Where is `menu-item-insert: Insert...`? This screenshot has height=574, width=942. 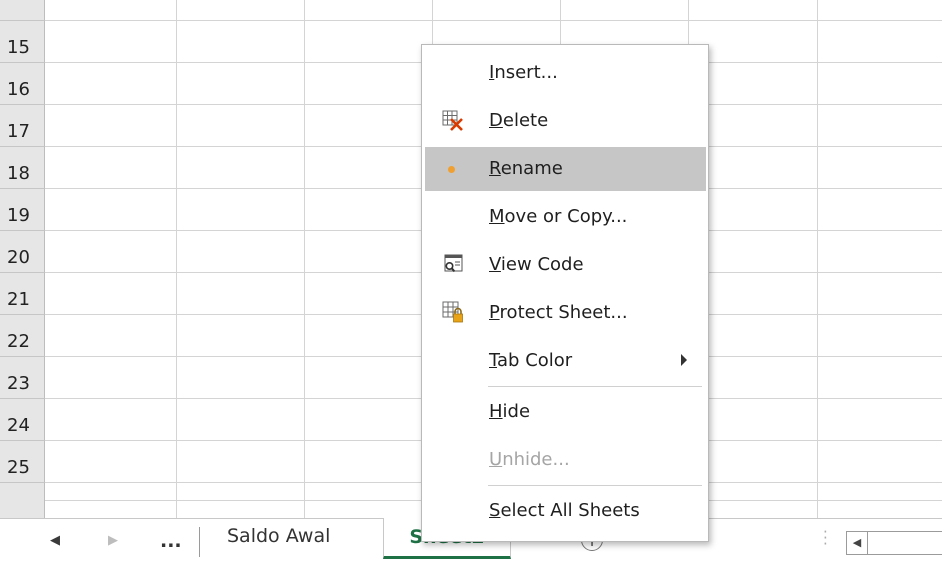 menu-item-insert: Insert... is located at coordinates (565, 73).